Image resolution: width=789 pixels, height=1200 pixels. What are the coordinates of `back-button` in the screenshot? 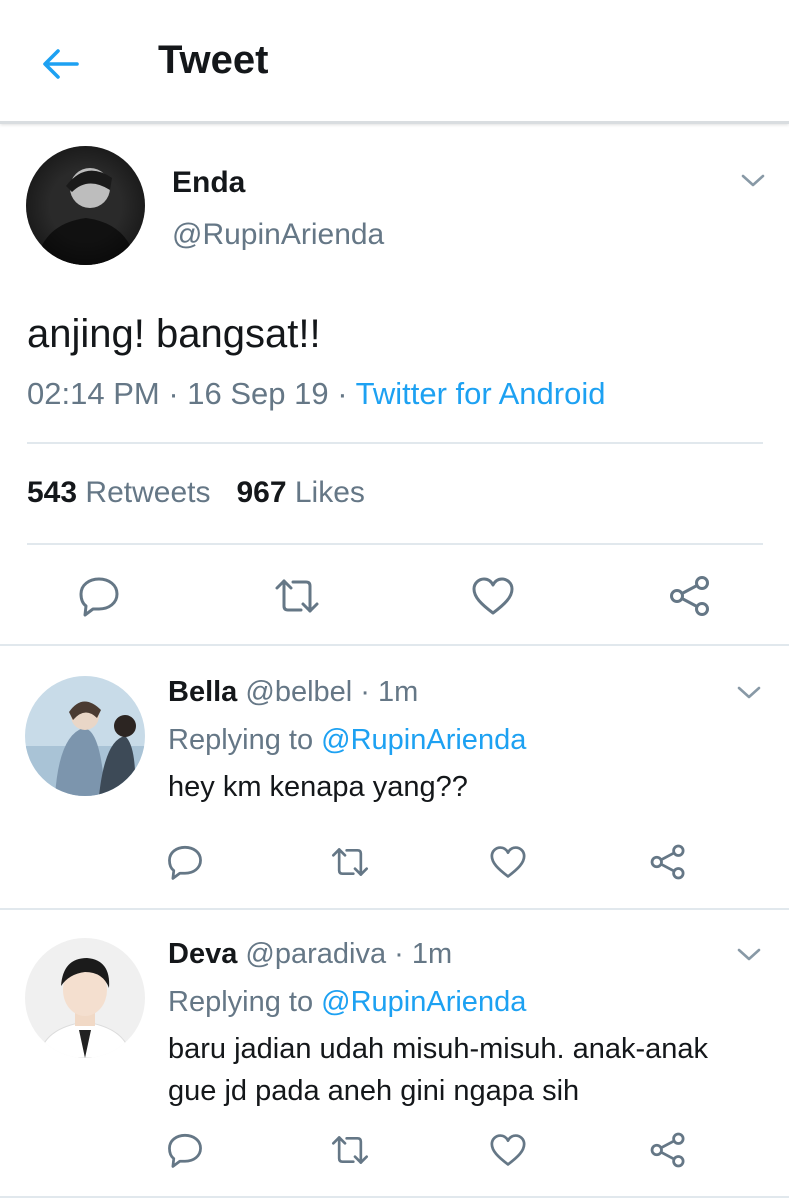 It's located at (60, 64).